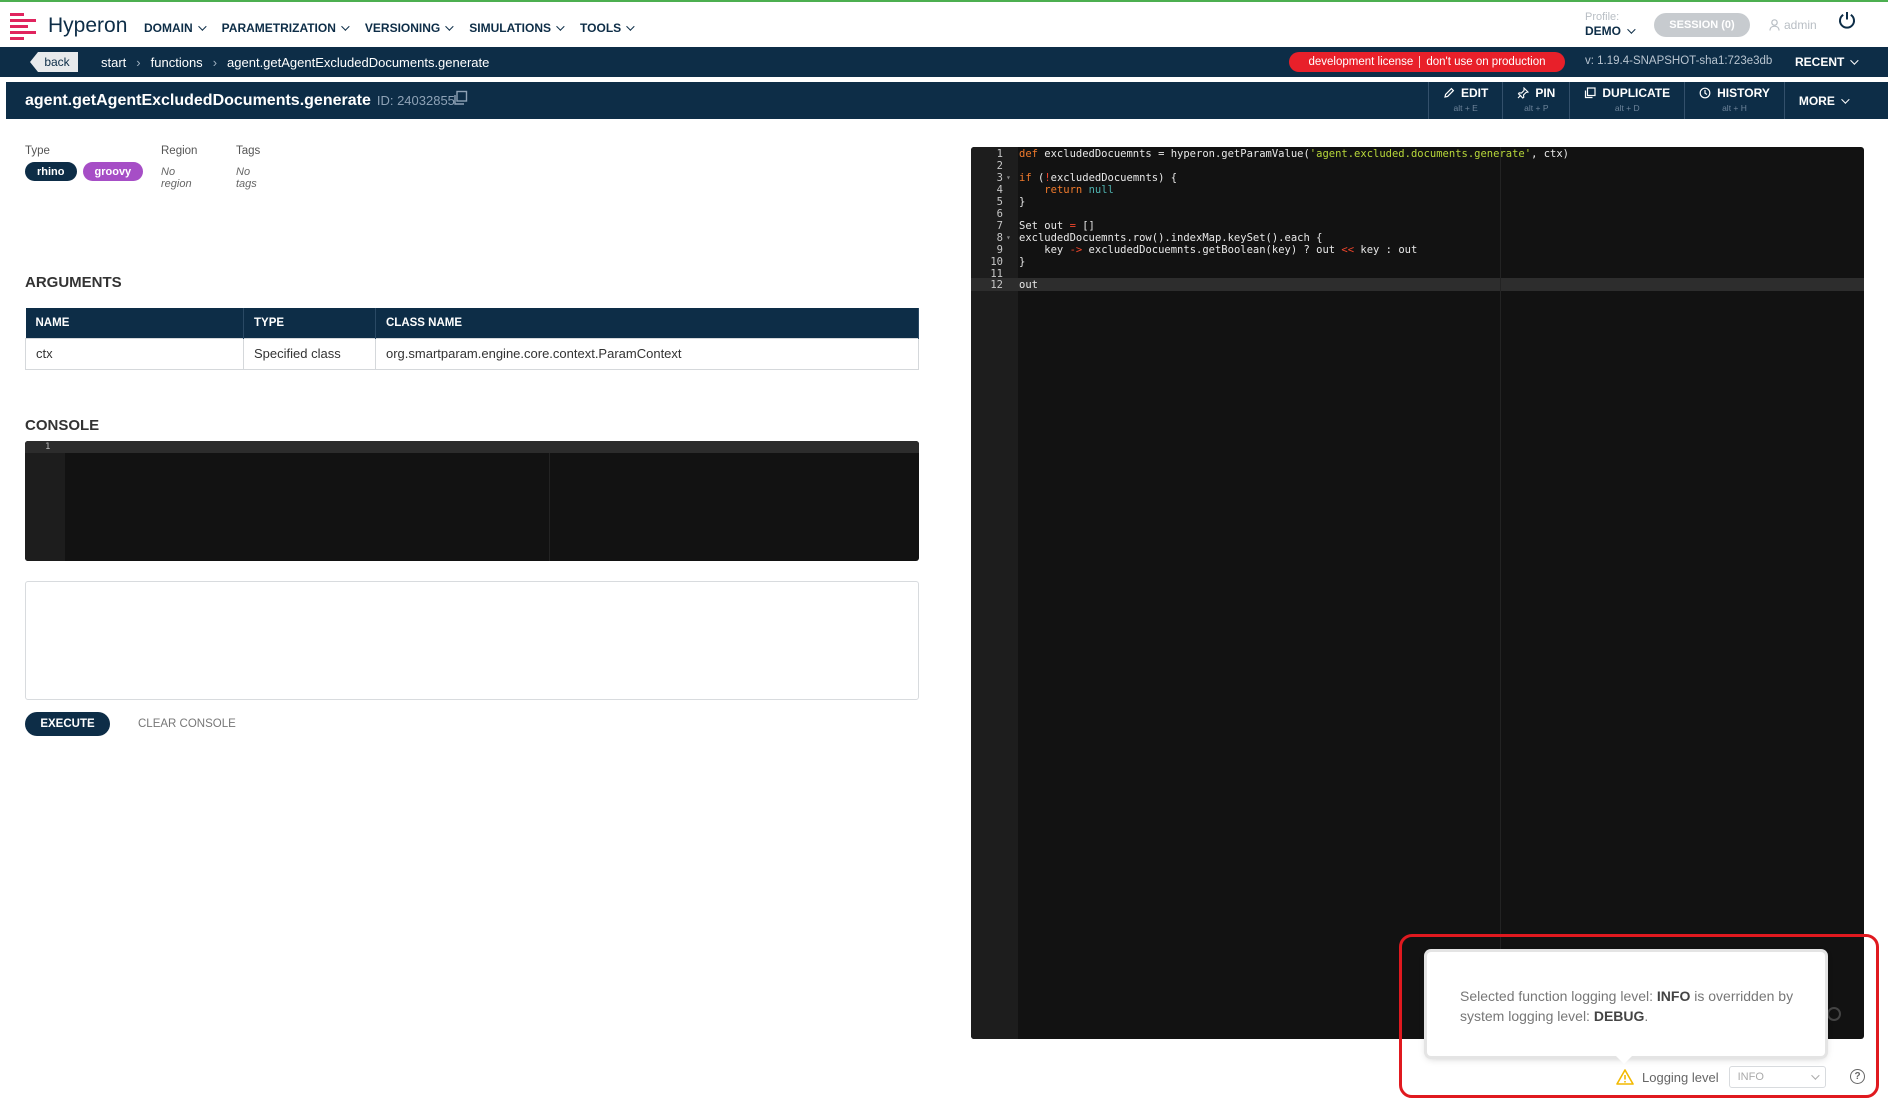 The image size is (1888, 1102). What do you see at coordinates (1820, 62) in the screenshot?
I see `recent-label: RECENT` at bounding box center [1820, 62].